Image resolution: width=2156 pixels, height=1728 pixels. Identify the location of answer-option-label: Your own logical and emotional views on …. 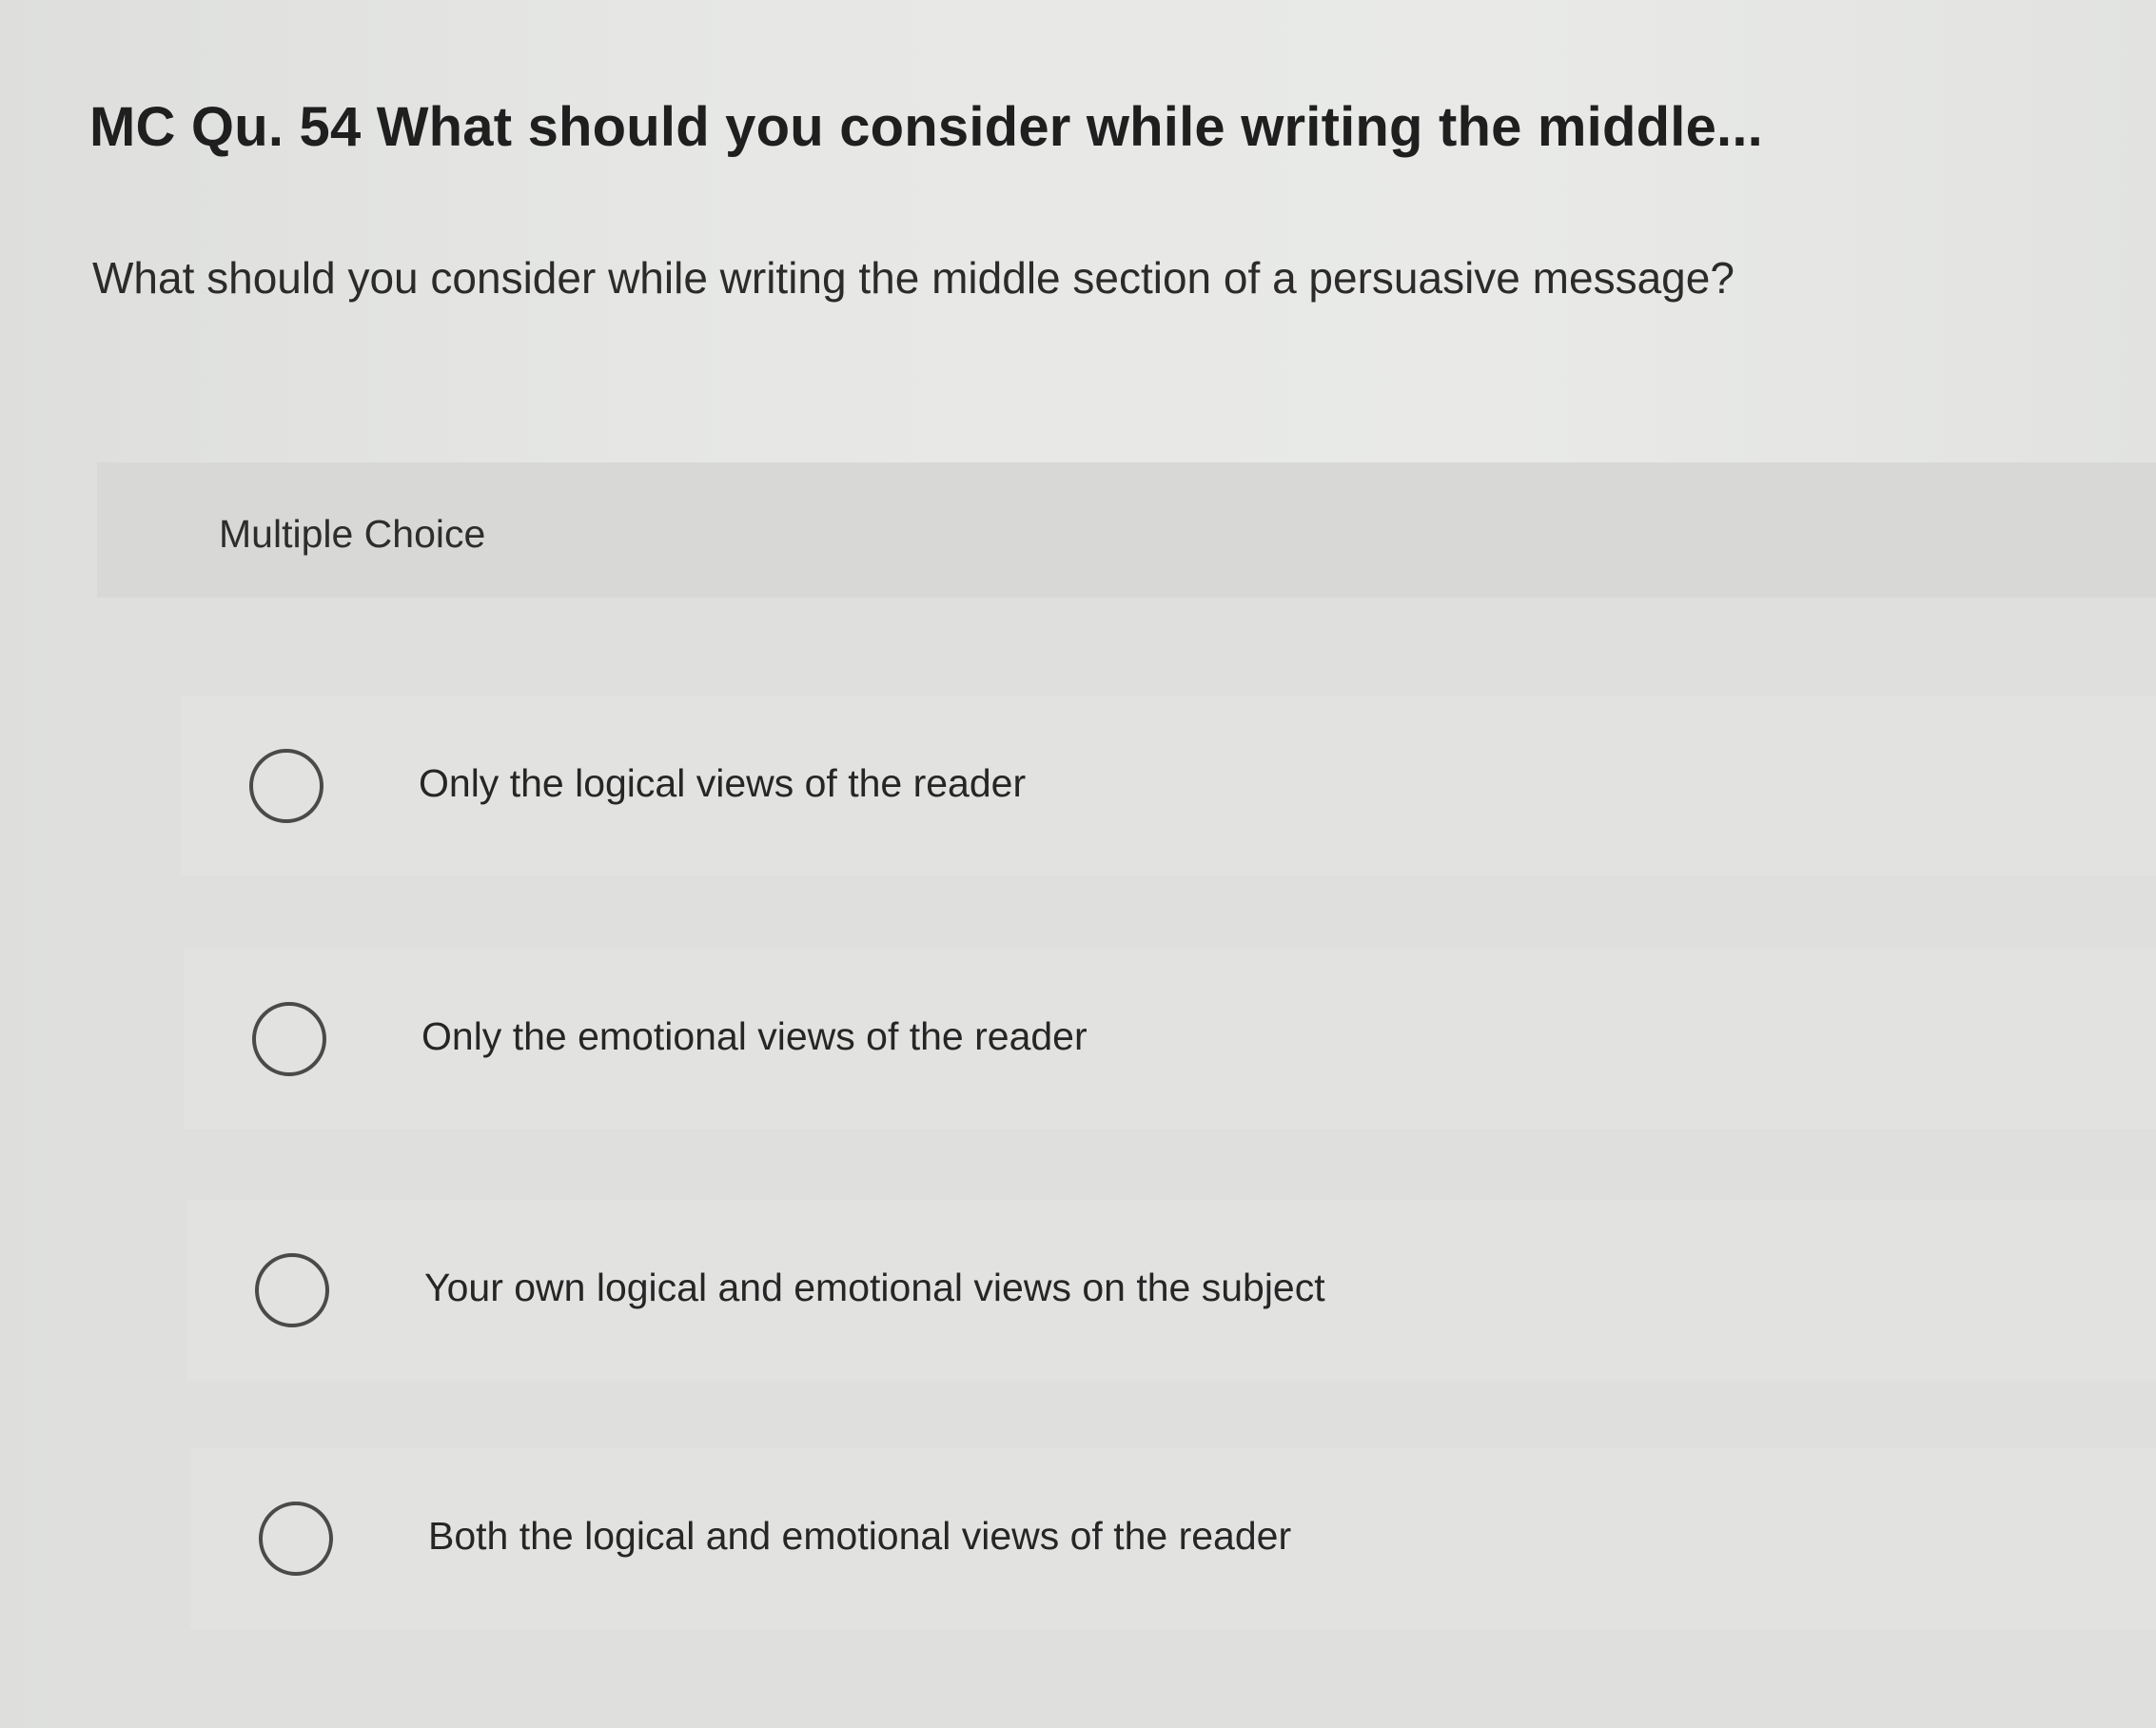
(874, 1287).